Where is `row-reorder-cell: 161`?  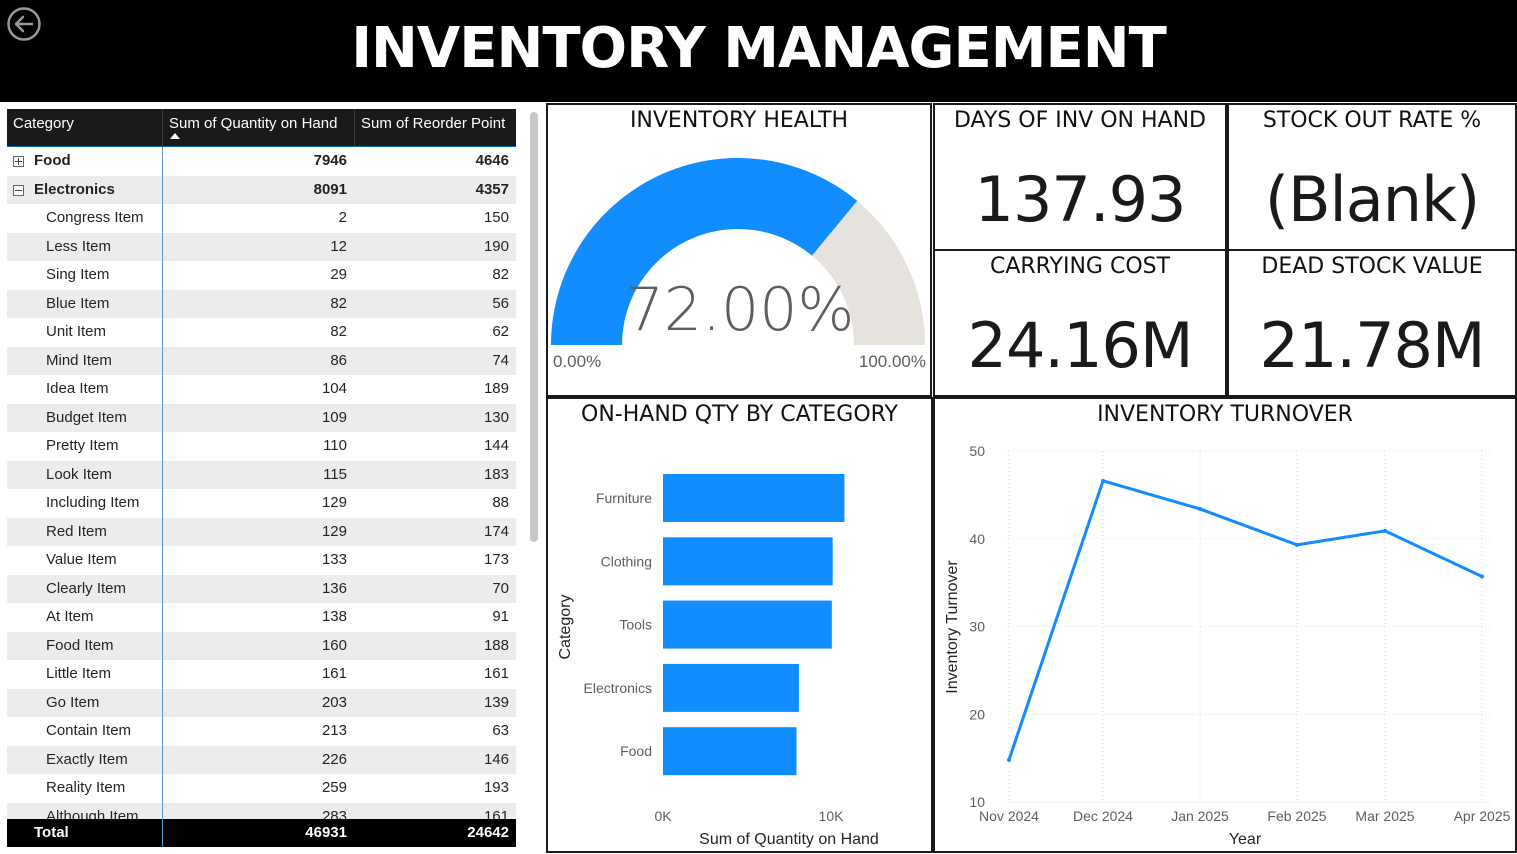
row-reorder-cell: 161 is located at coordinates (496, 813).